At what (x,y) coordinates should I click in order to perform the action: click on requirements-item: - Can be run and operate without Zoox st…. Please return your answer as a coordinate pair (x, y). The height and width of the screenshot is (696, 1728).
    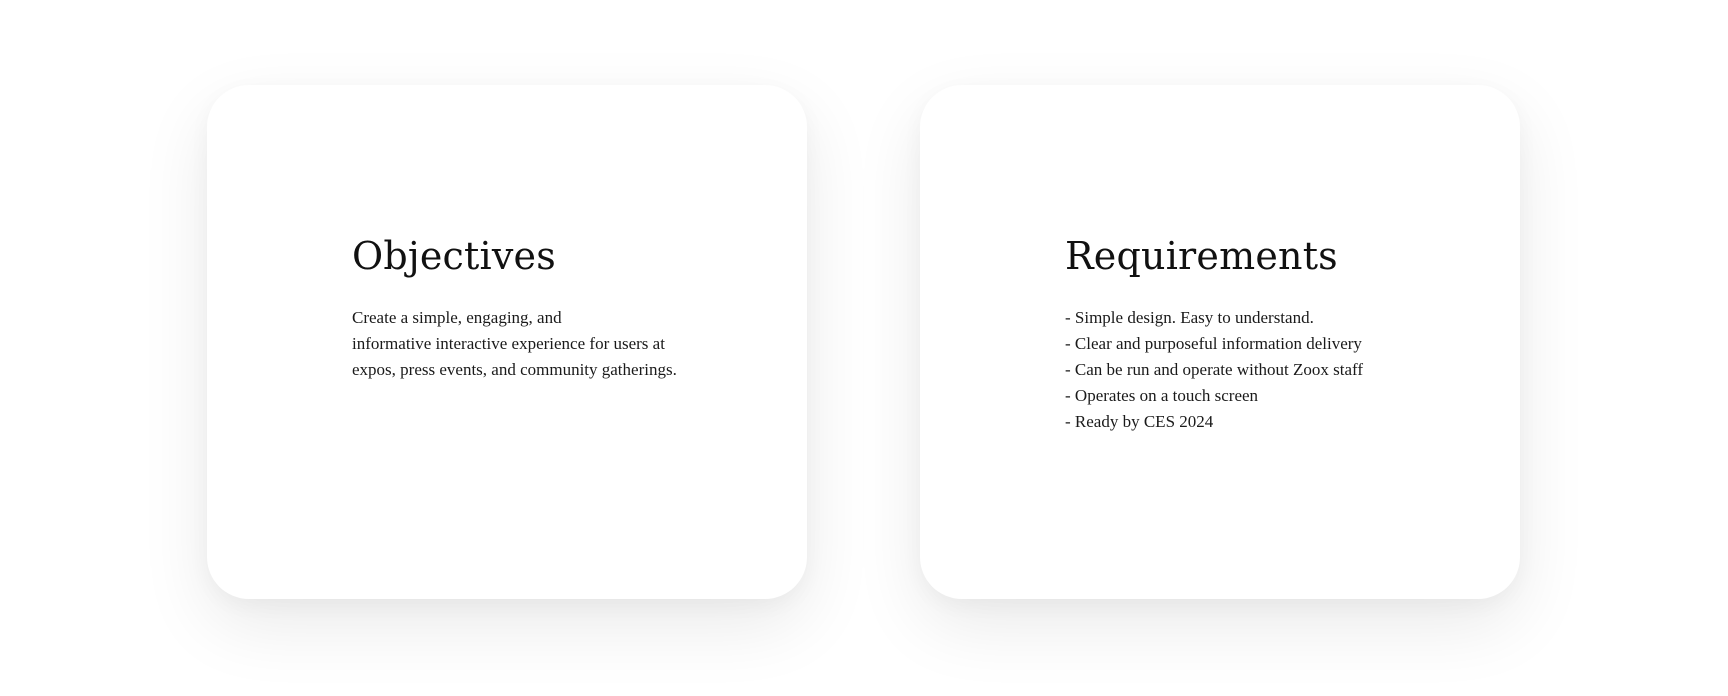
    Looking at the image, I should click on (1214, 369).